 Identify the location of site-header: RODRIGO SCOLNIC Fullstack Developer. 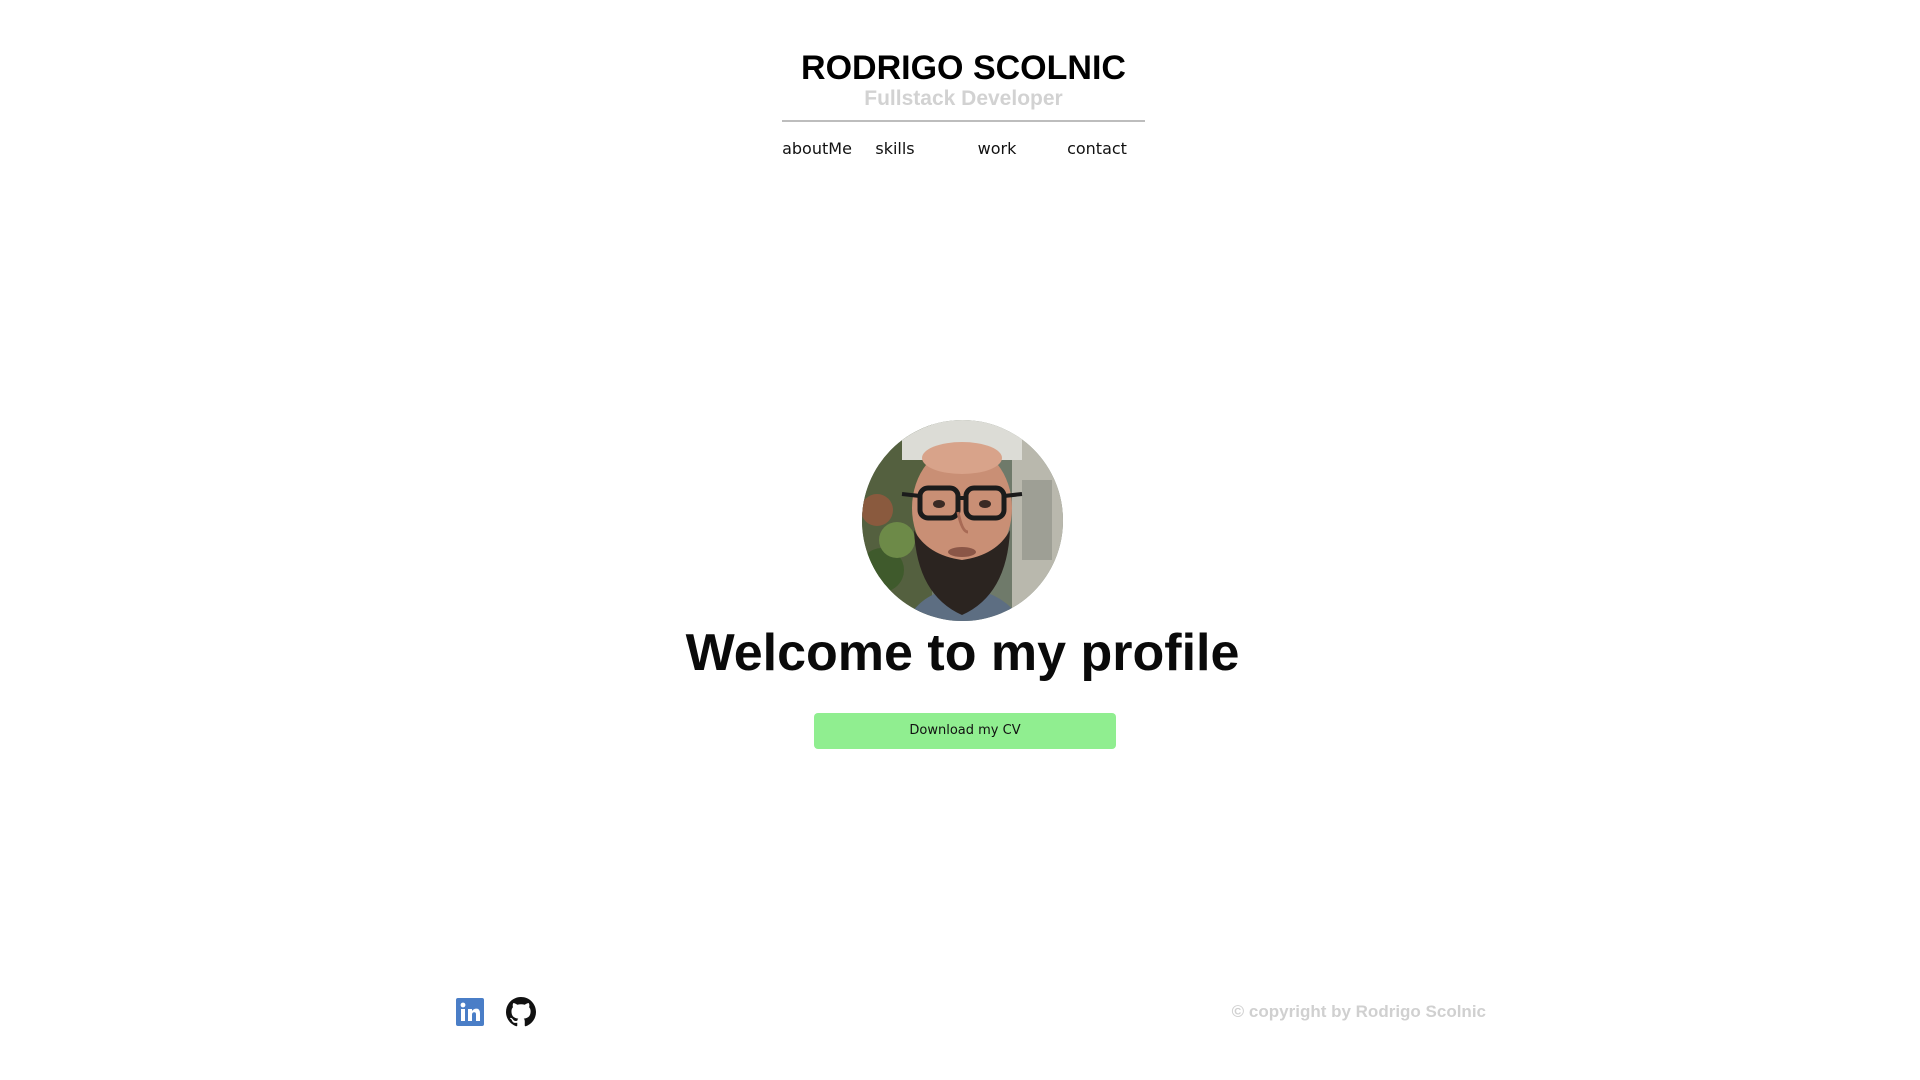
(963, 85).